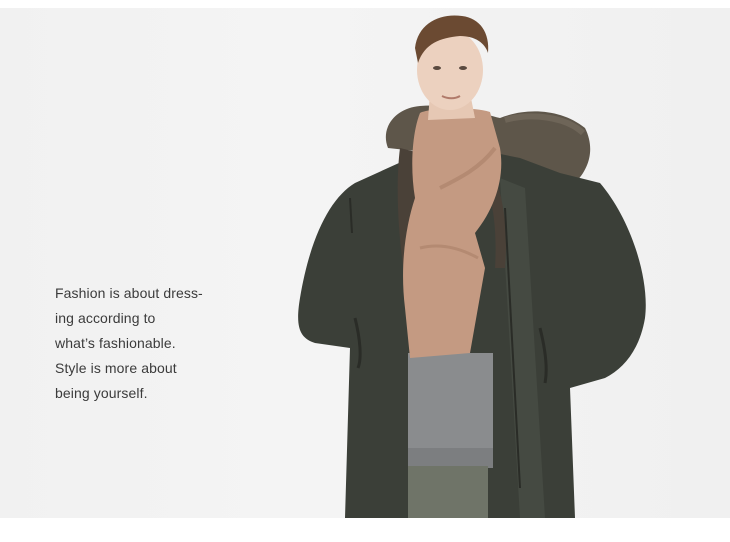  I want to click on quote-line: what’s fashionable., so click(115, 343).